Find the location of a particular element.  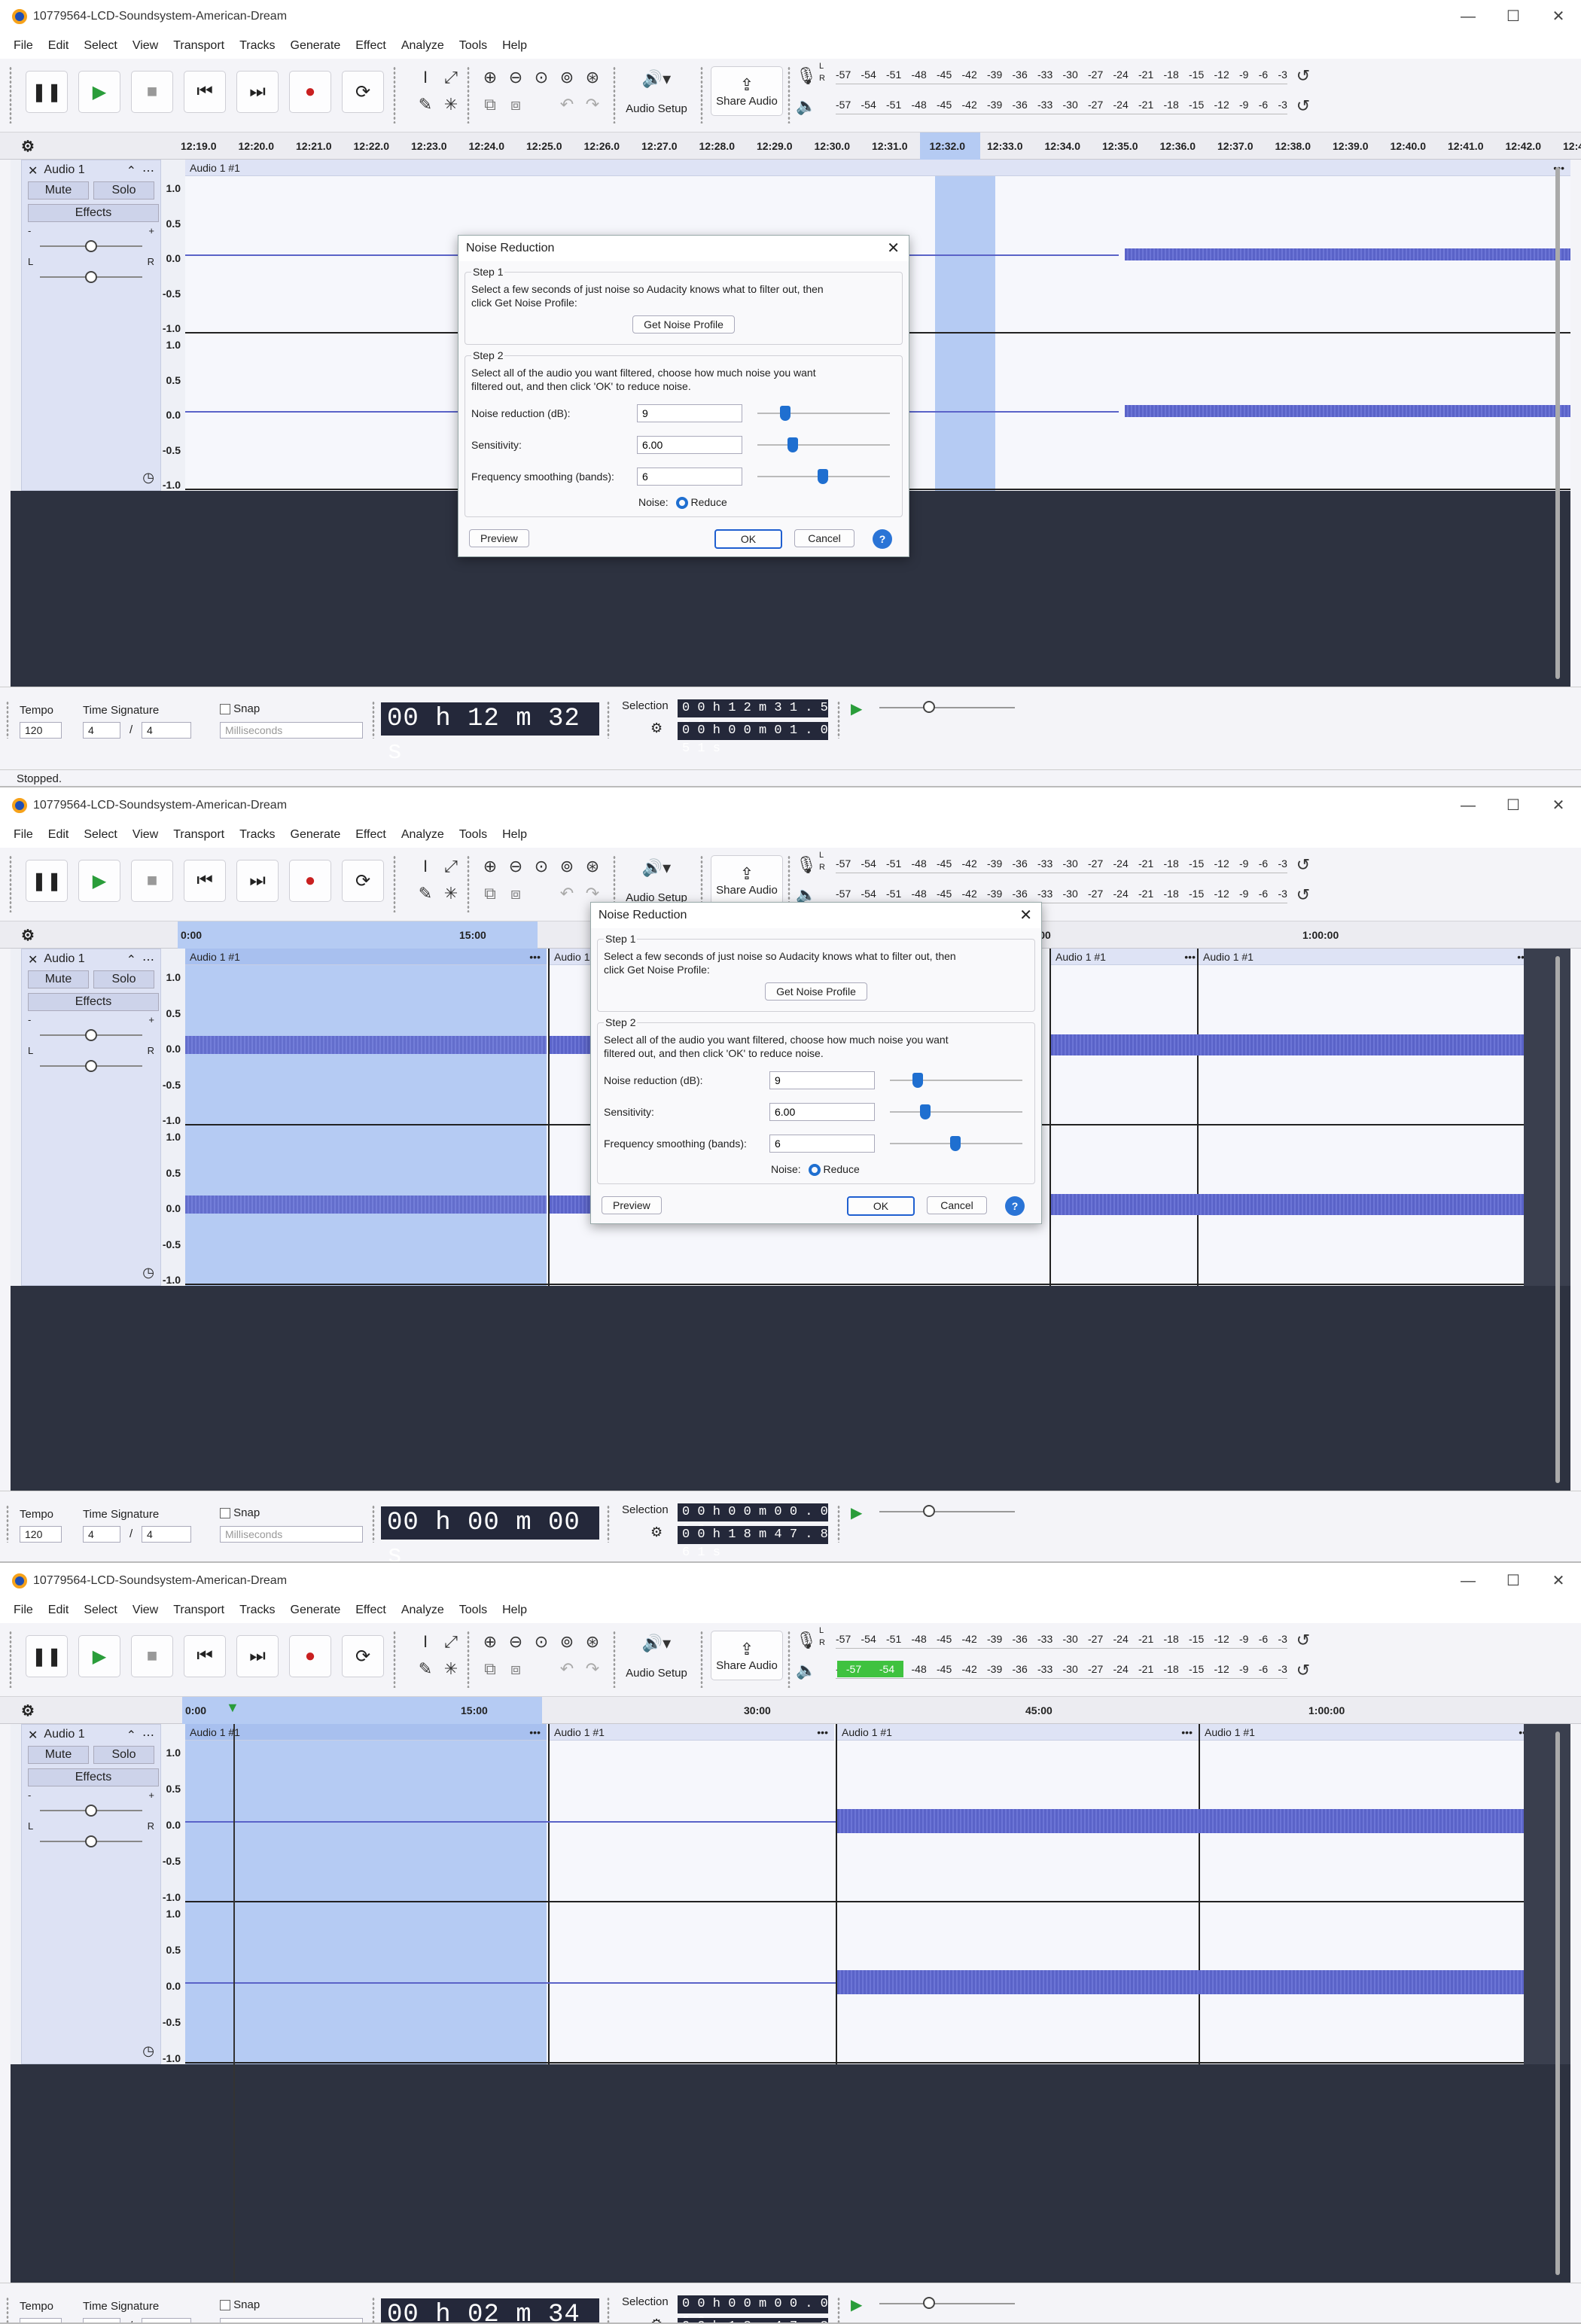

selection-start: 0 0 h 1 2 m 3 1 . 5 7 9 s is located at coordinates (753, 716).